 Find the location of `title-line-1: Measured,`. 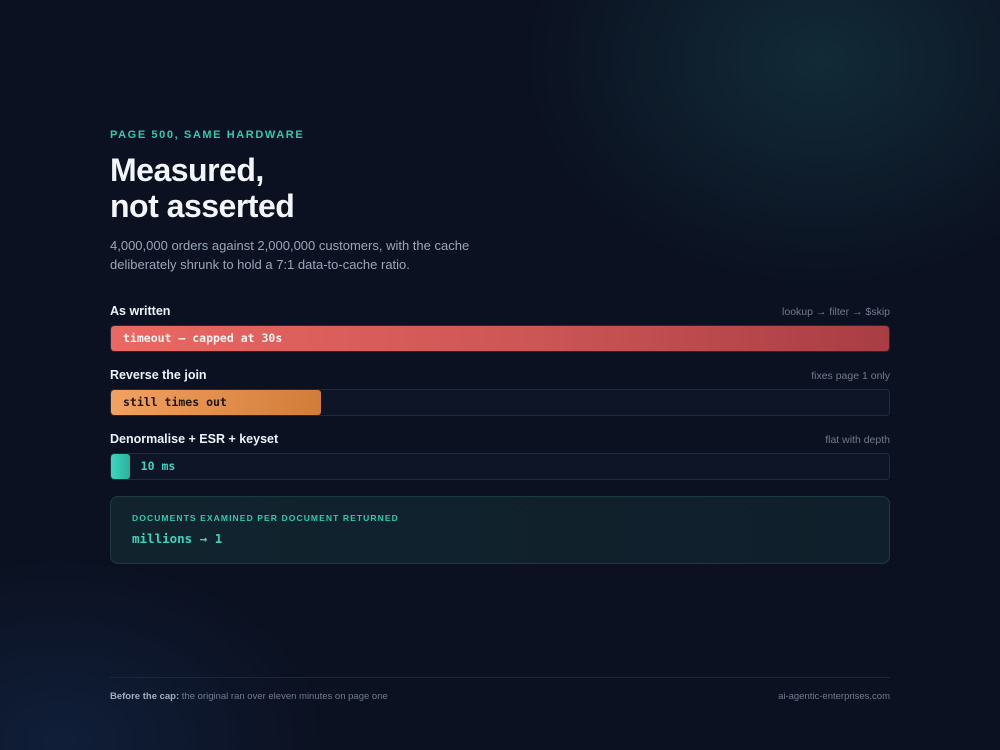

title-line-1: Measured, is located at coordinates (187, 170).